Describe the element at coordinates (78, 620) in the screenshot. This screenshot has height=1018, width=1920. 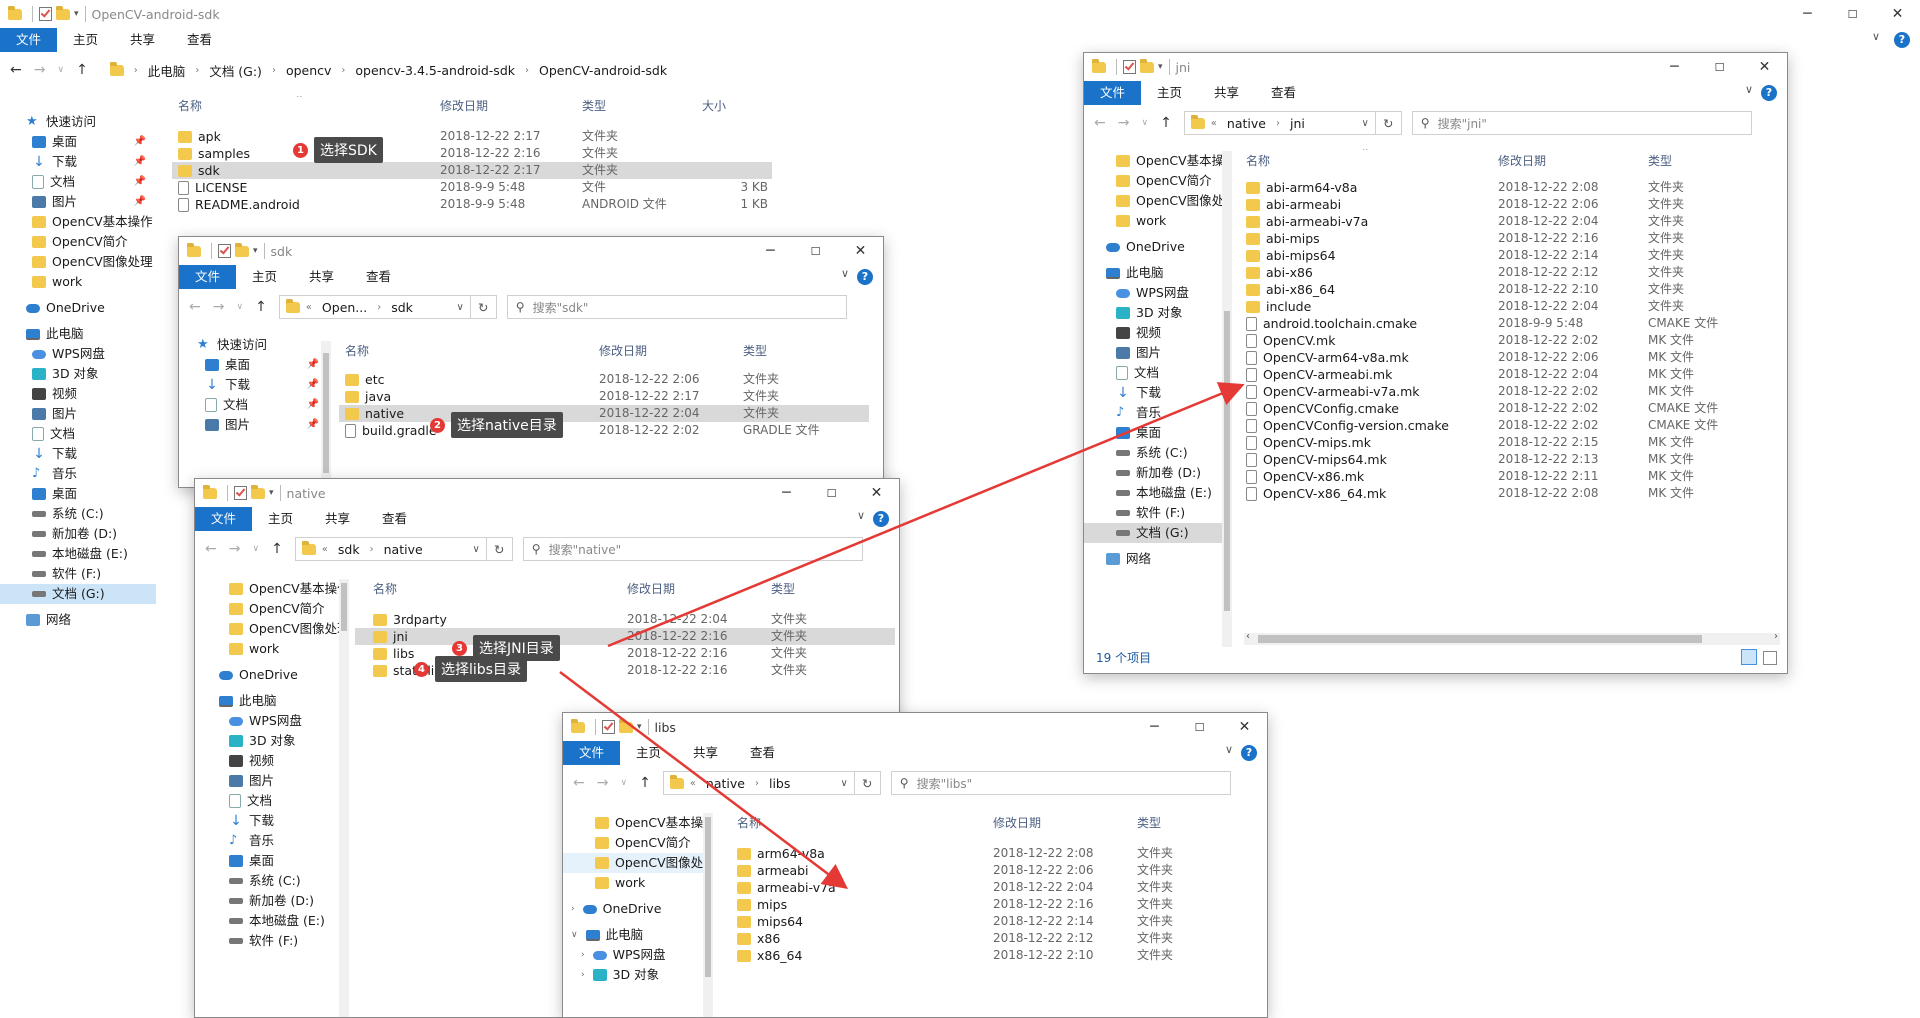
I see `nav-item-network: 网络` at that location.